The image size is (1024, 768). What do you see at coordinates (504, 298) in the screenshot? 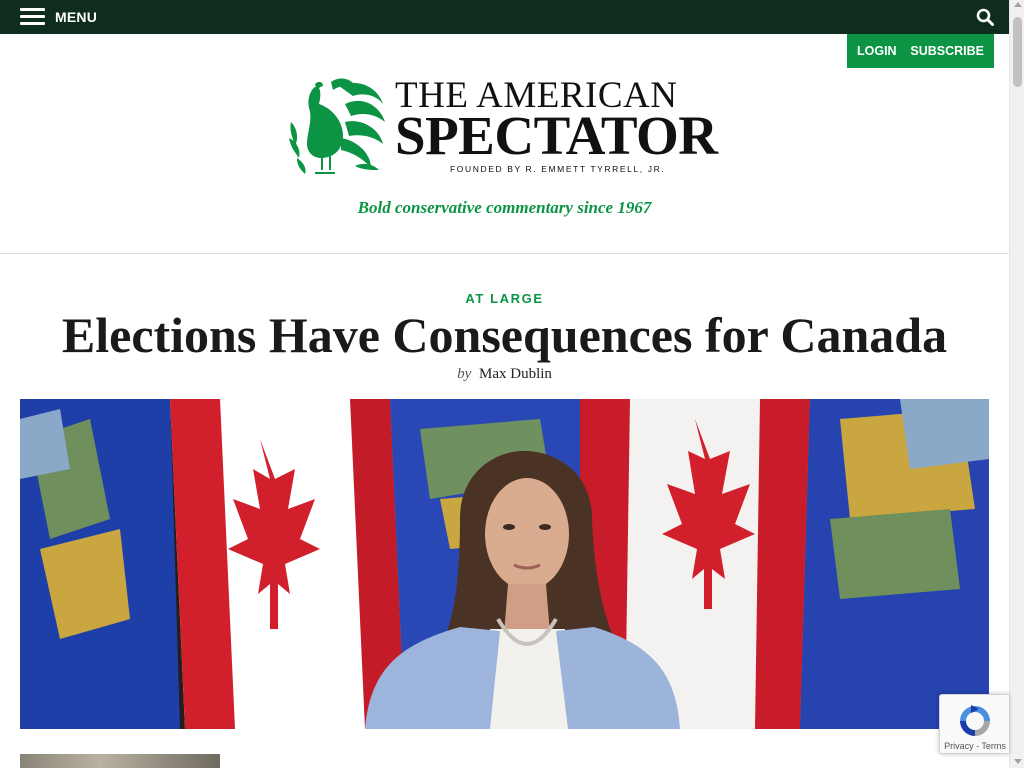
I see `article-category-link: AT LARGE` at bounding box center [504, 298].